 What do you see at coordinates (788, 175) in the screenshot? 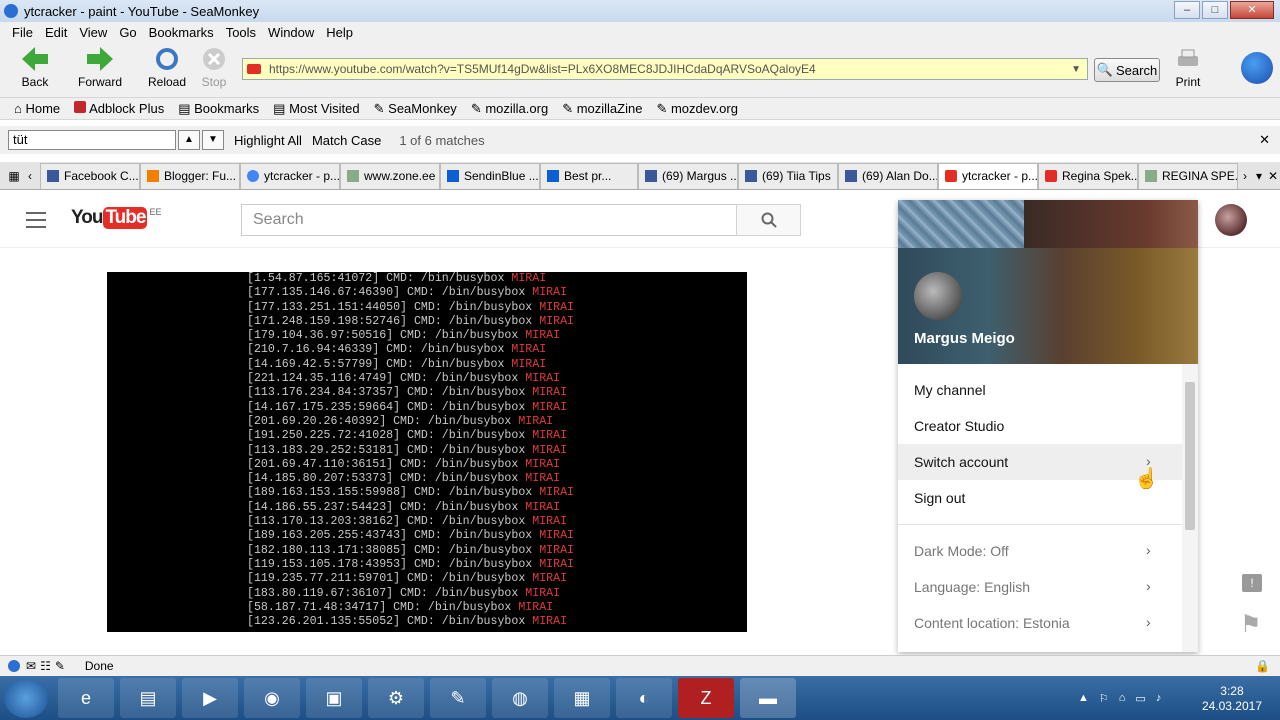
I see `tab-tiia-tips: (69) Tiia Tips` at bounding box center [788, 175].